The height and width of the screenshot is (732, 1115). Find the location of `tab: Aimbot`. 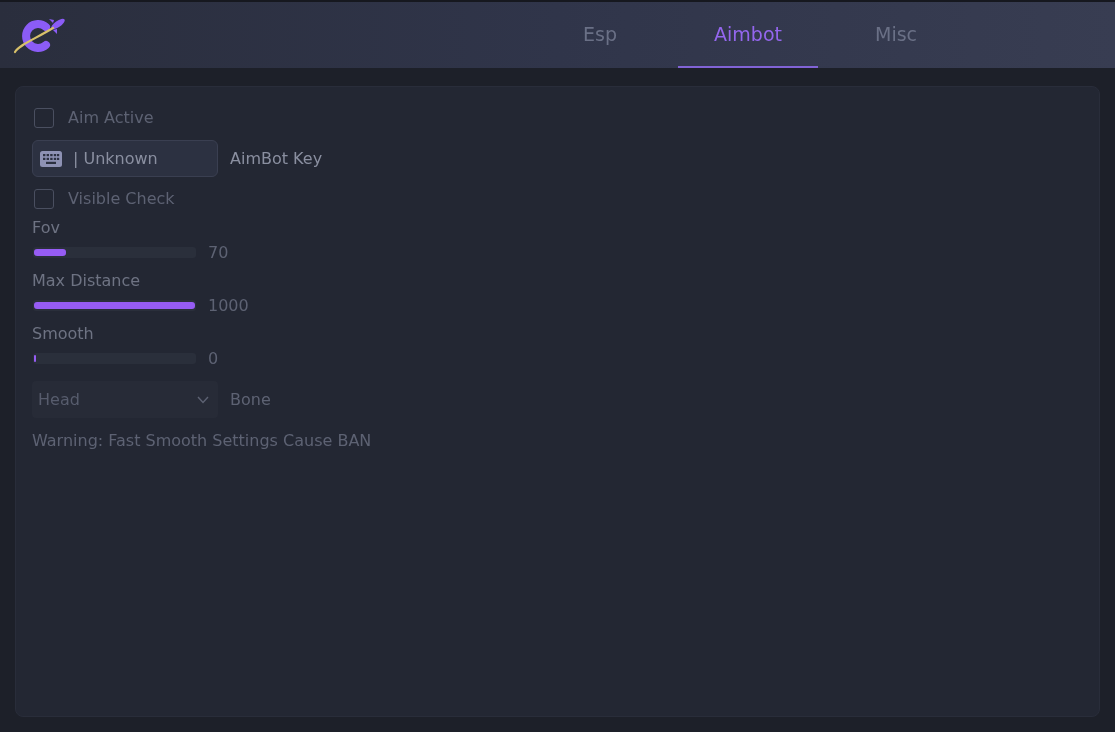

tab: Aimbot is located at coordinates (748, 35).